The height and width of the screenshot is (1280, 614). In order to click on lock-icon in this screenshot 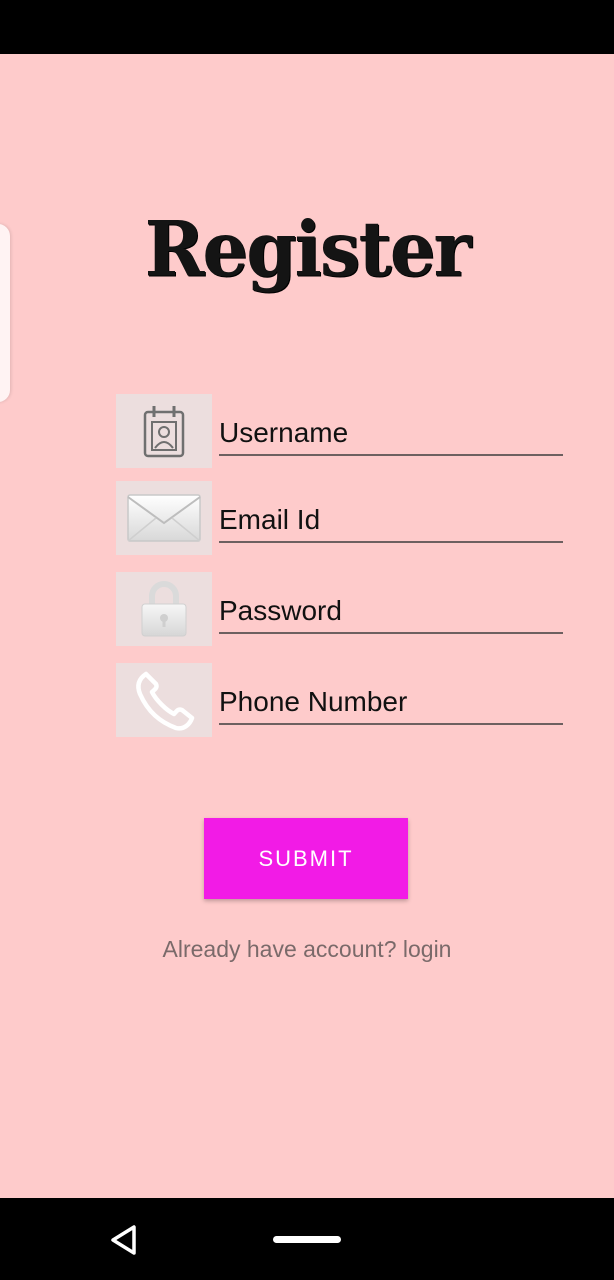, I will do `click(164, 609)`.